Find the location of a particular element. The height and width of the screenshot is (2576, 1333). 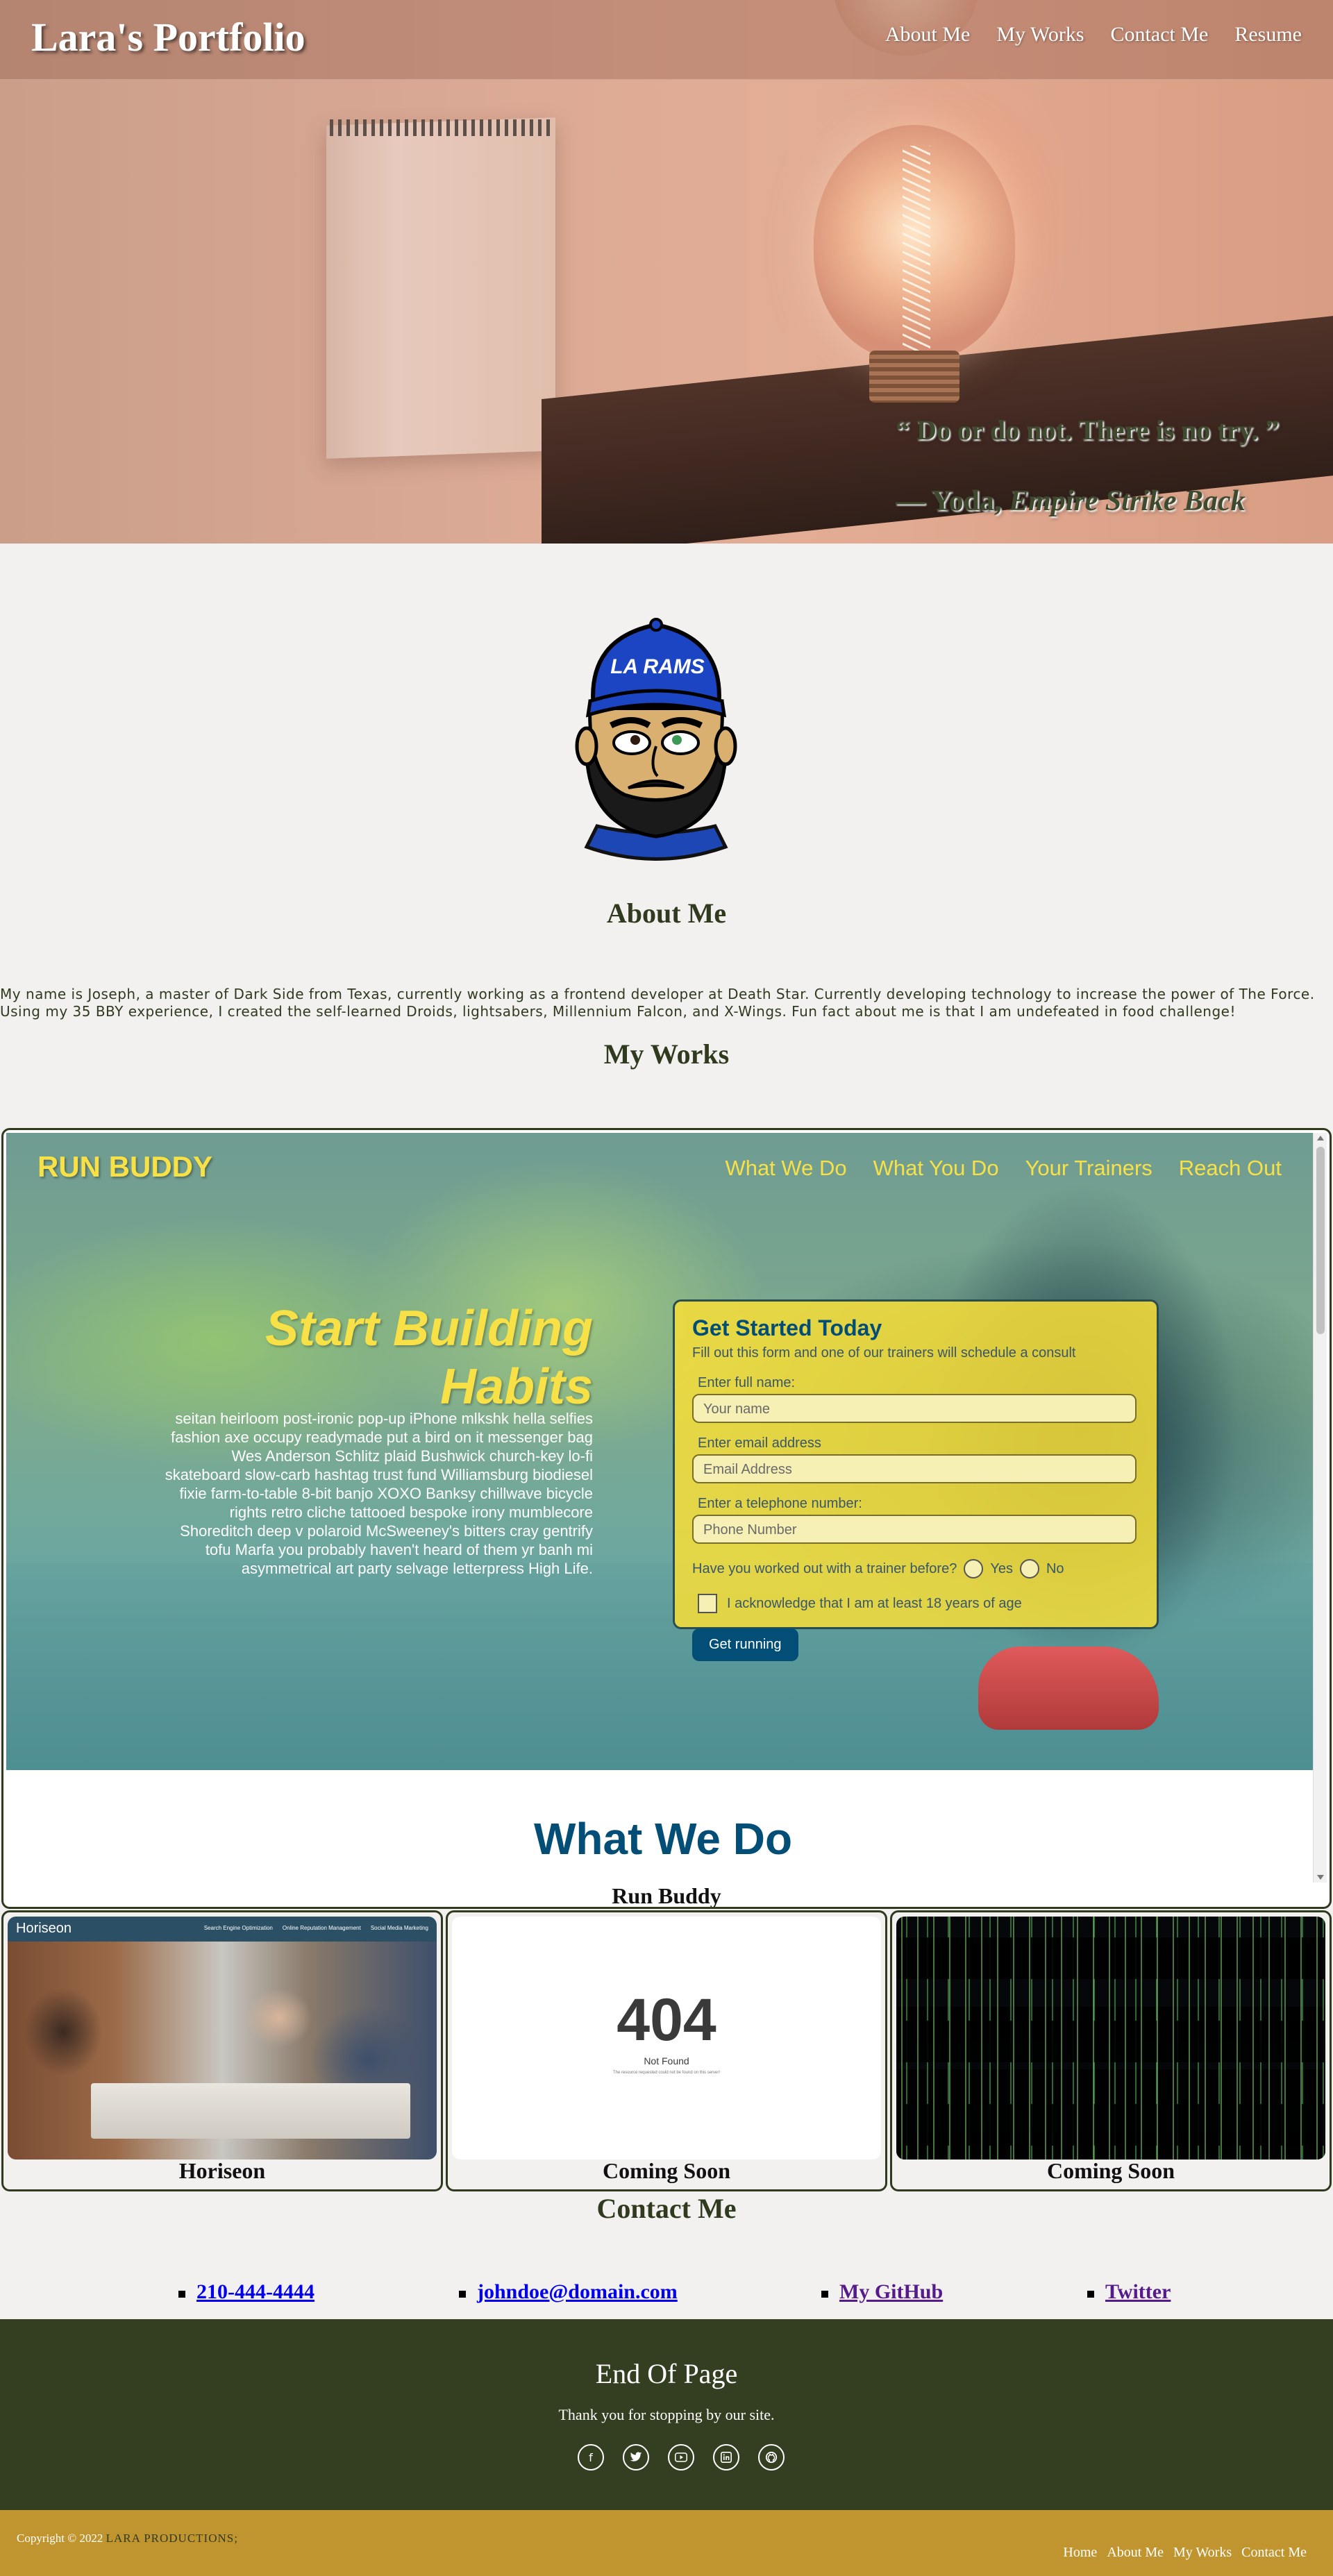

contact-item: 210-444-4444 is located at coordinates (246, 2292).